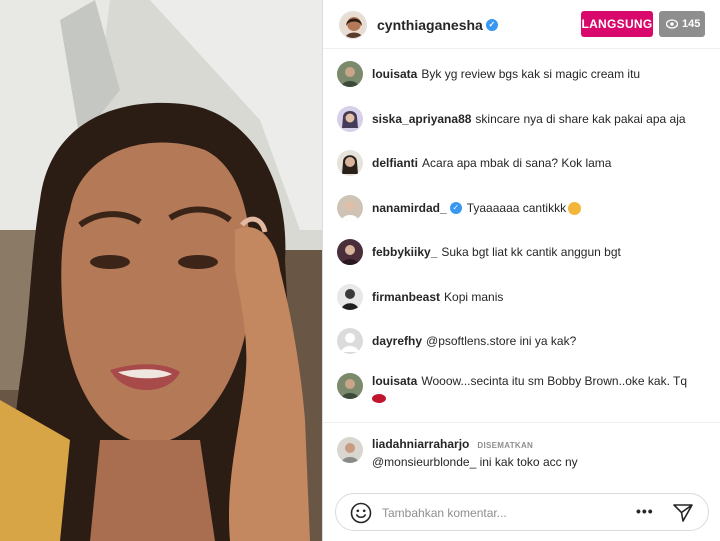  I want to click on comment-text: @psoftlens.store ini ya kak?, so click(501, 341).